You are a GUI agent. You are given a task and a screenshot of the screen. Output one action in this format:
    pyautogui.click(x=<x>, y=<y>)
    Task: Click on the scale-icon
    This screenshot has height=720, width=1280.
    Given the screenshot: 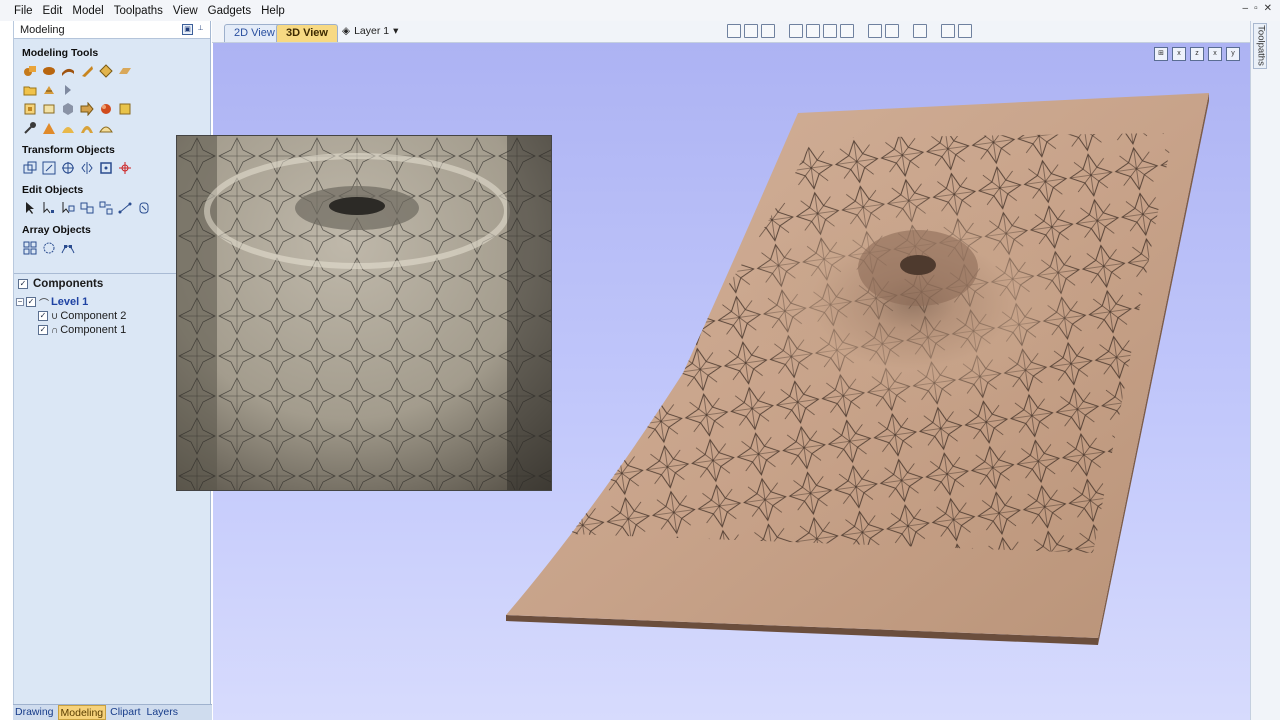 What is the action you would take?
    pyautogui.click(x=49, y=168)
    